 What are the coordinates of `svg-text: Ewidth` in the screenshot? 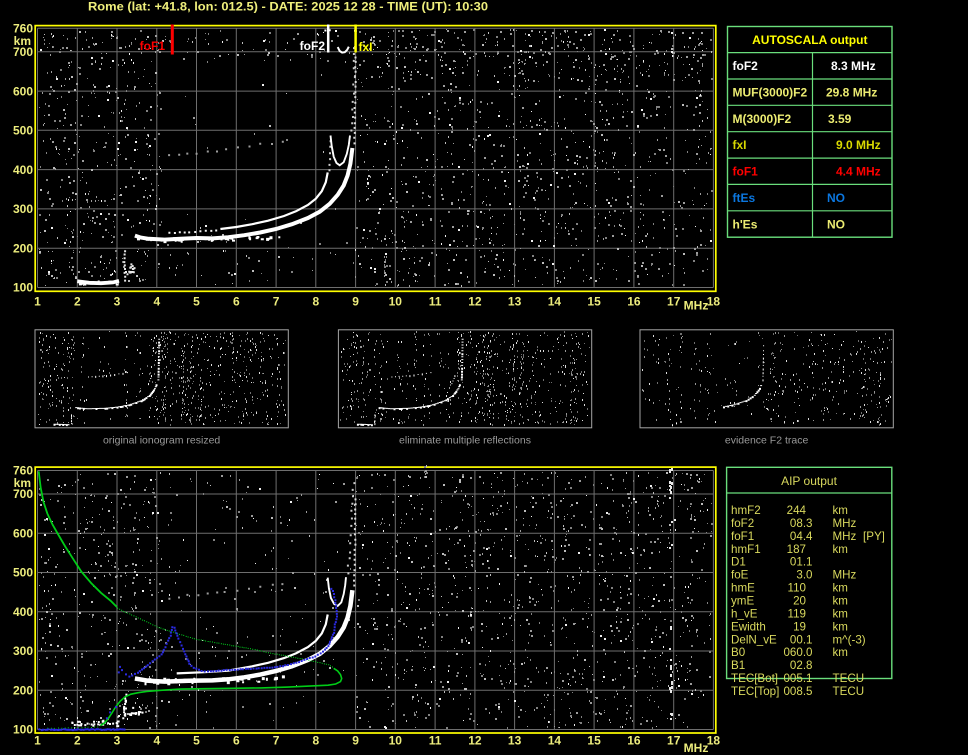 It's located at (748, 626).